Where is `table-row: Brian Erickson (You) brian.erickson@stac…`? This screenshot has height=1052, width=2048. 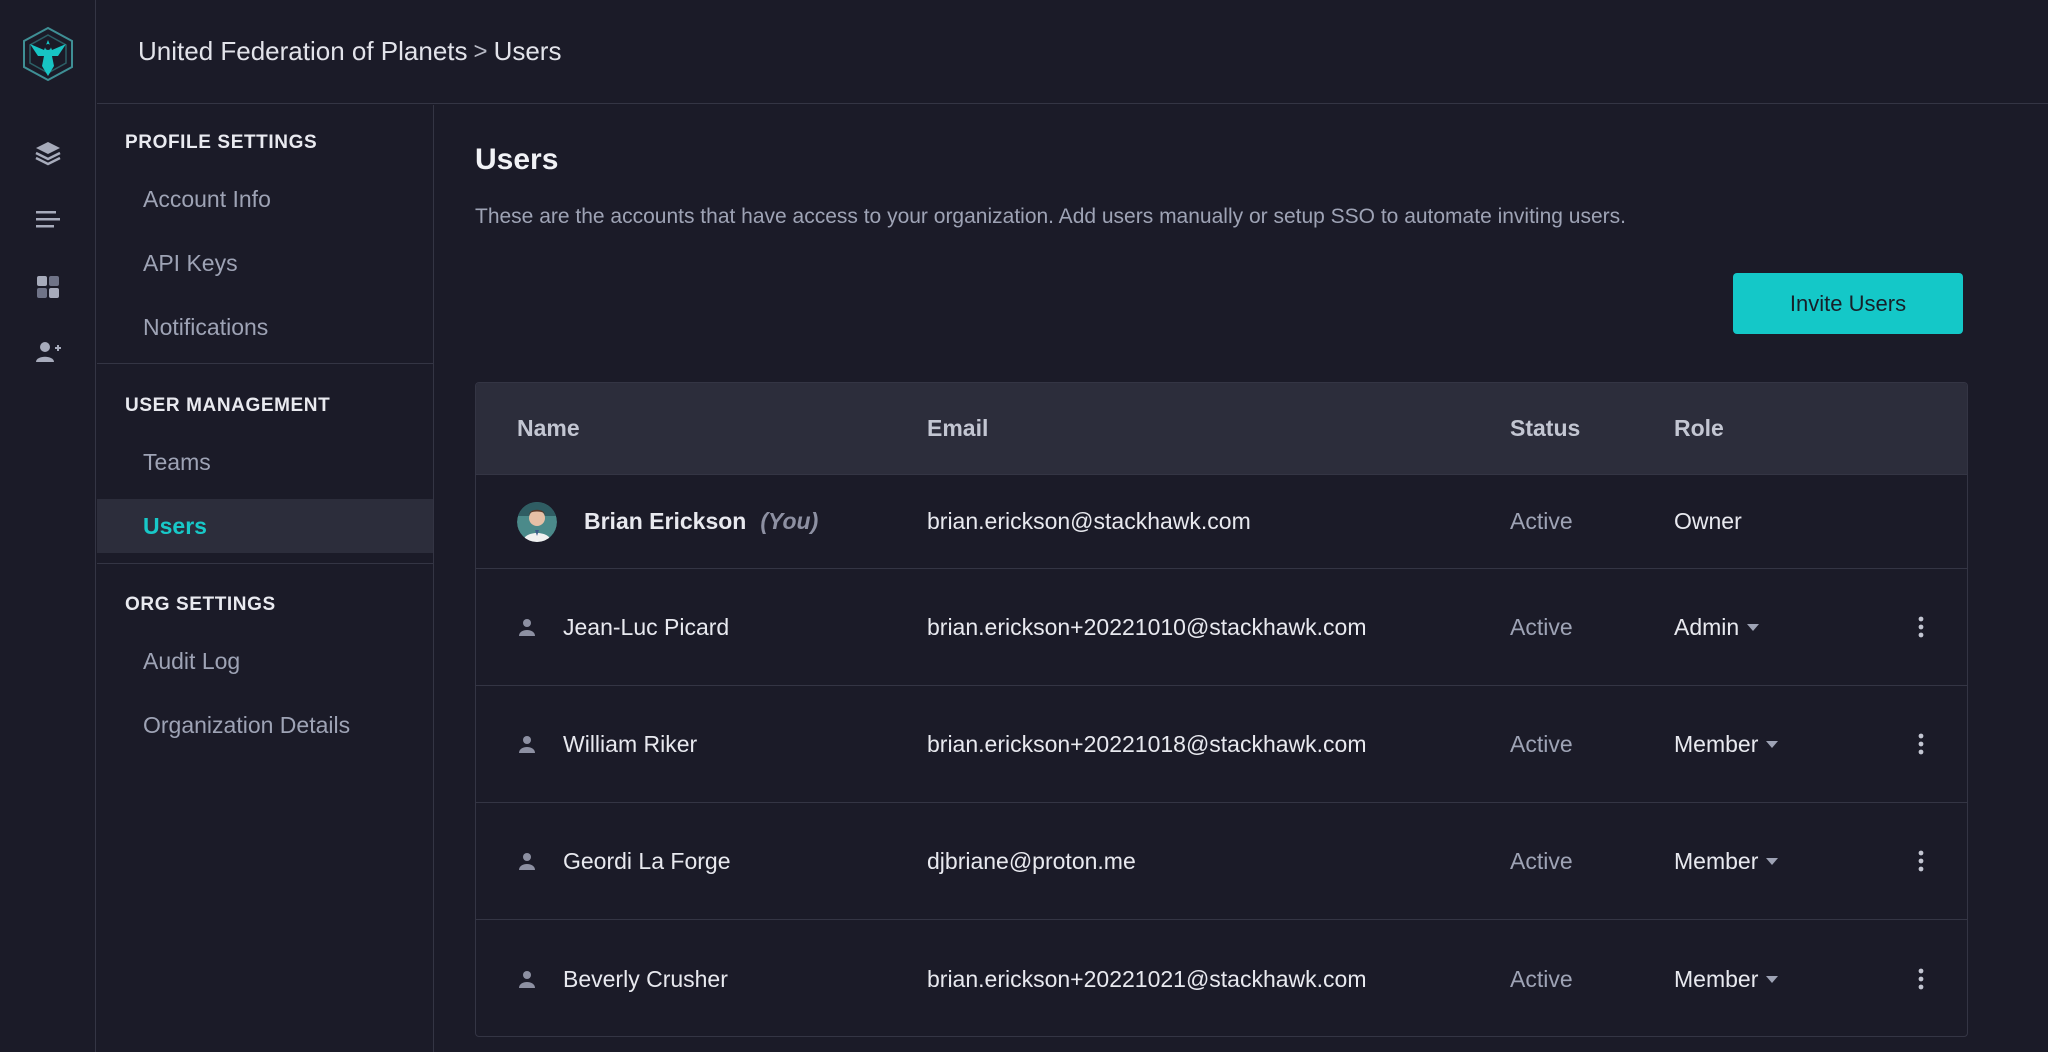
table-row: Brian Erickson (You) brian.erickson@stac… is located at coordinates (1221, 521).